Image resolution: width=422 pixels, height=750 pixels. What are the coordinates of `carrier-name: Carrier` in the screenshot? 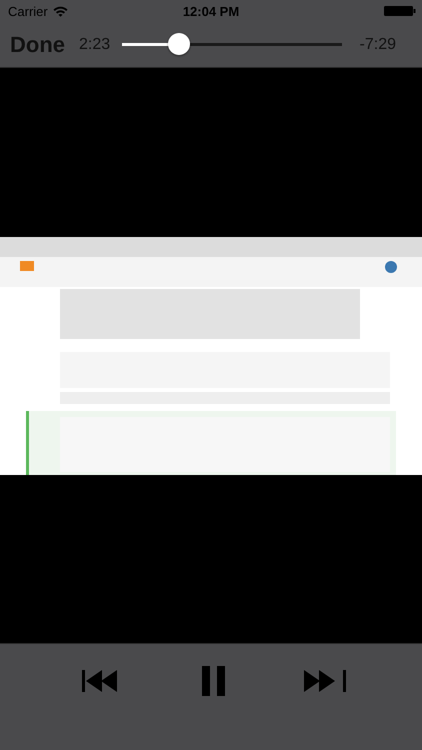 It's located at (28, 11).